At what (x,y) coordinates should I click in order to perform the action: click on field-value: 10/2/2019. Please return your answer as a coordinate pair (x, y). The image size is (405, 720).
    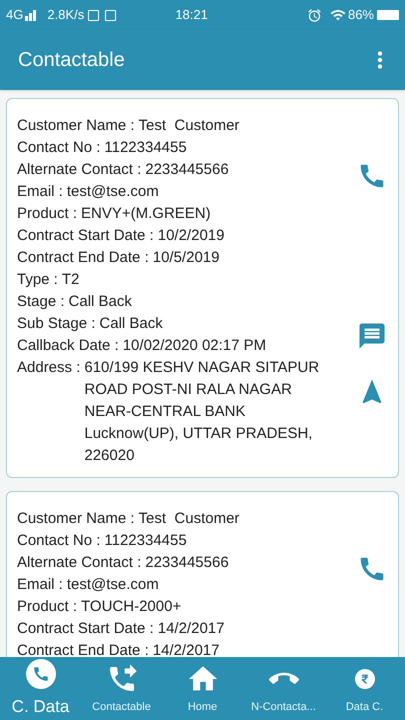
    Looking at the image, I should click on (191, 236).